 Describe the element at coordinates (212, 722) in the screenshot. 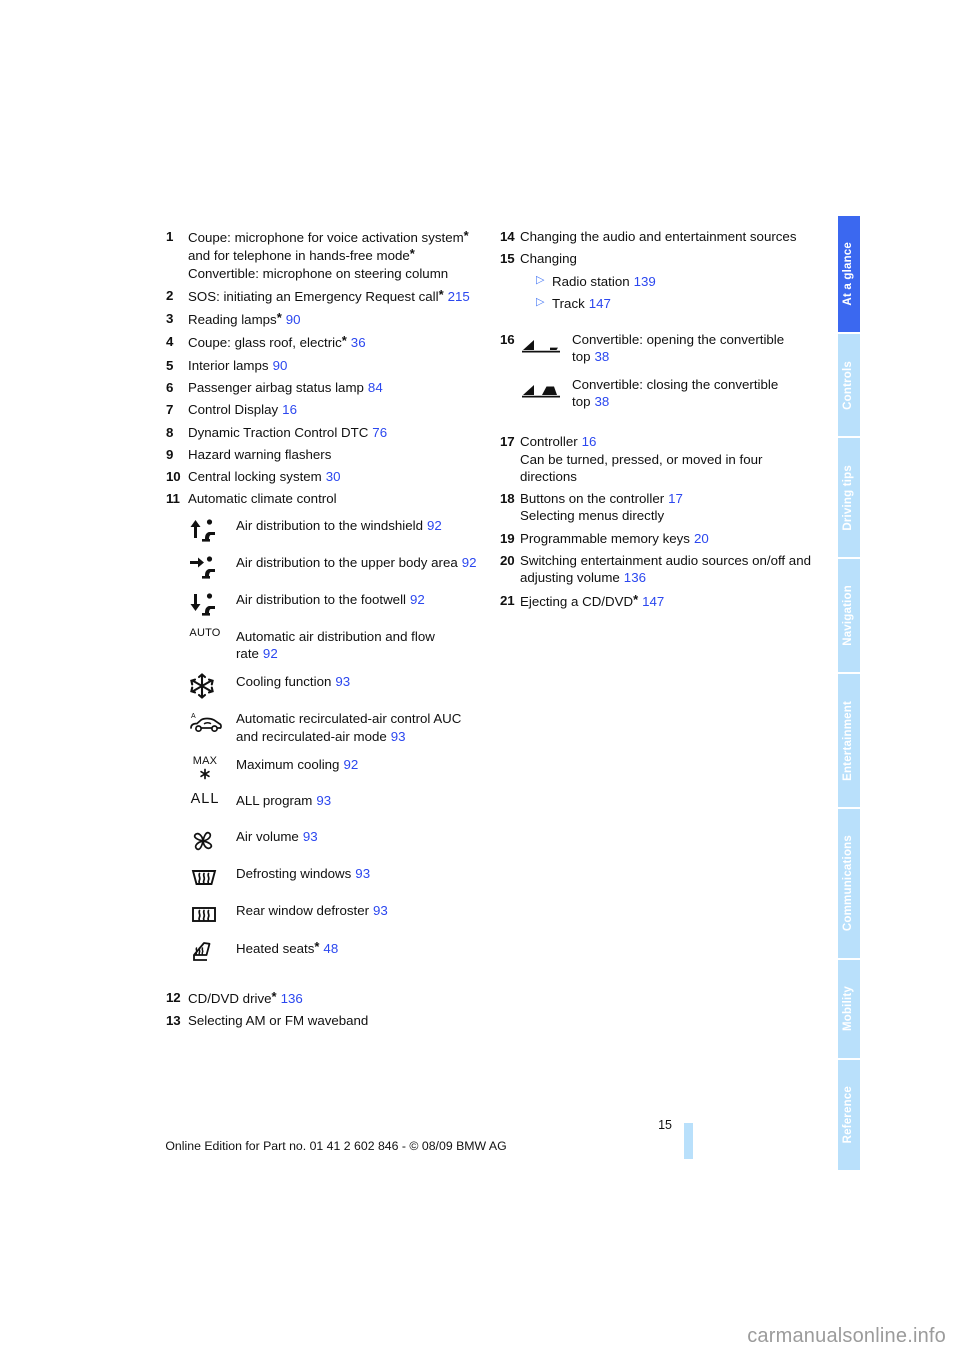

I see `recirculated-air-car-icon: A` at that location.